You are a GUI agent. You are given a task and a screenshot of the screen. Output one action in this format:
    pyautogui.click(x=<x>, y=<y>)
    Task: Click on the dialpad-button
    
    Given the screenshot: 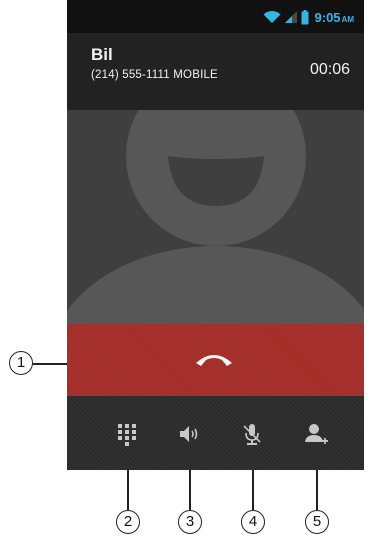 What is the action you would take?
    pyautogui.click(x=127, y=434)
    